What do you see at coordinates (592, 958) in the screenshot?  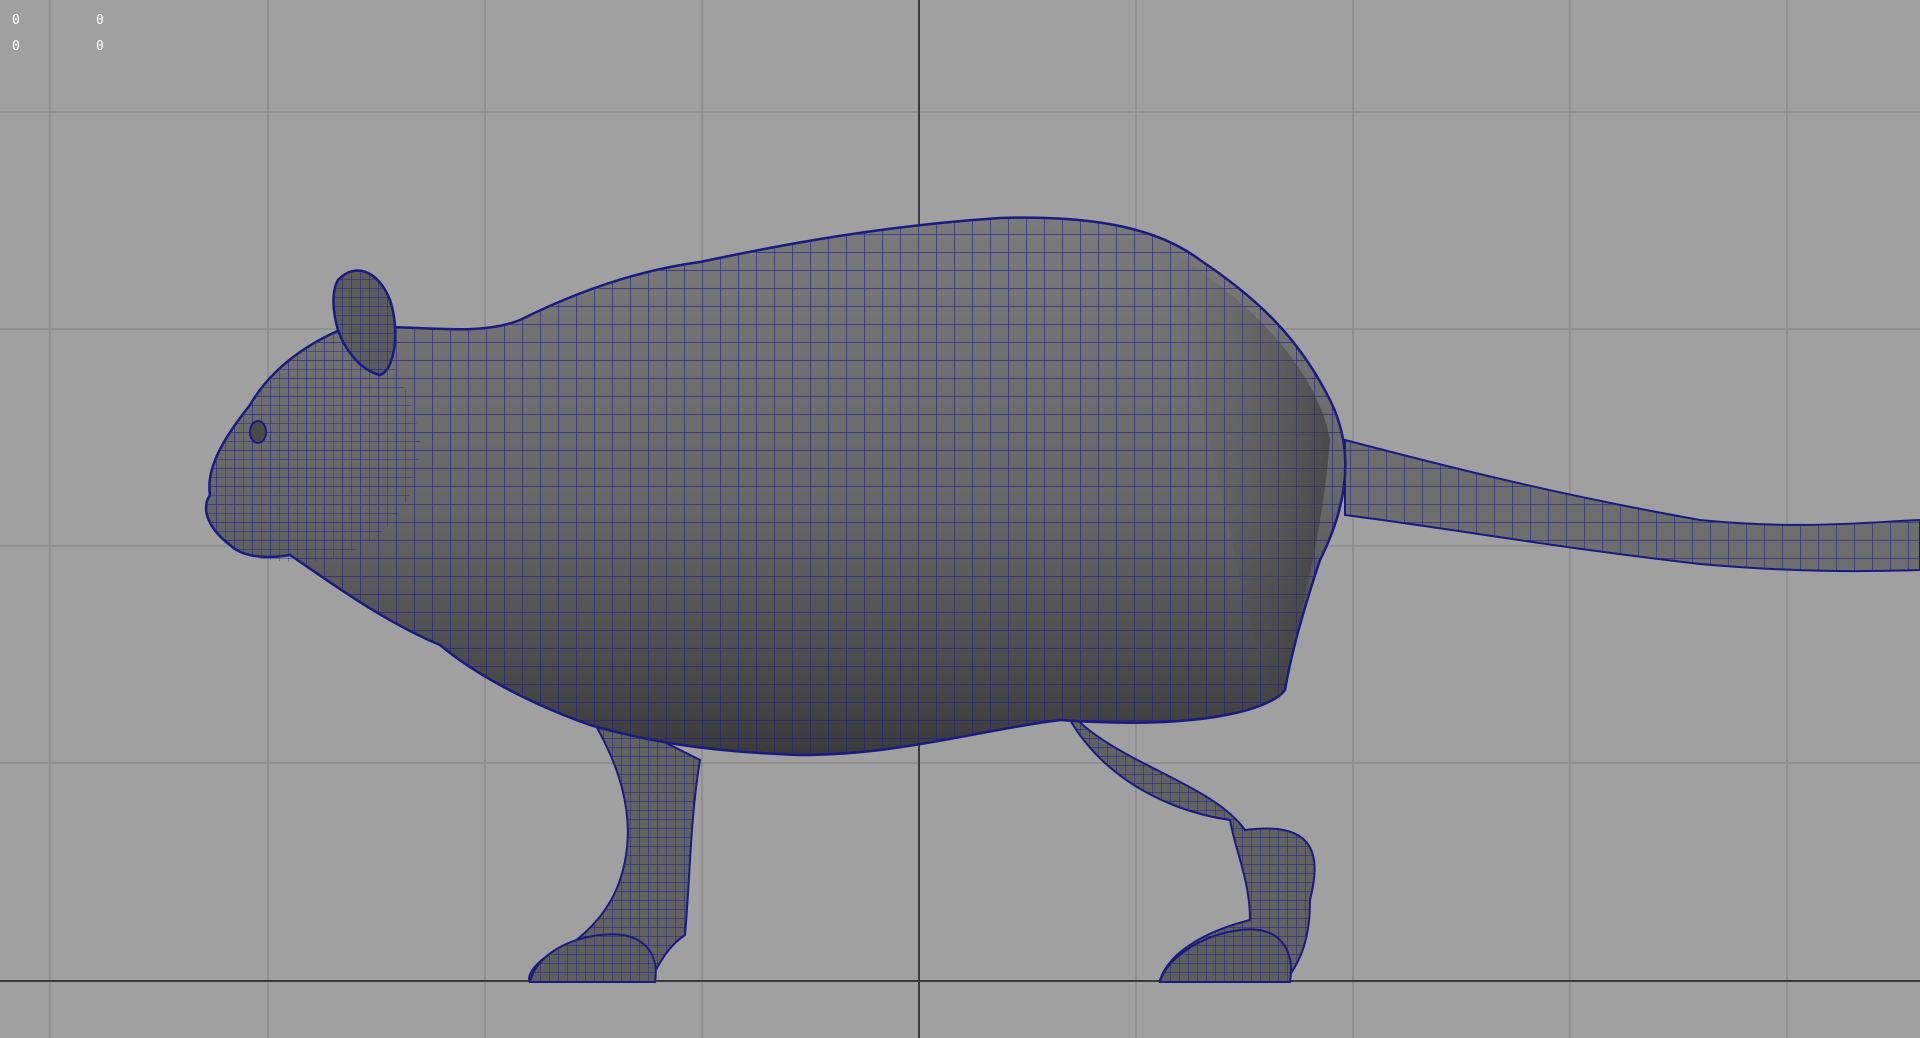 I see `front-paw` at bounding box center [592, 958].